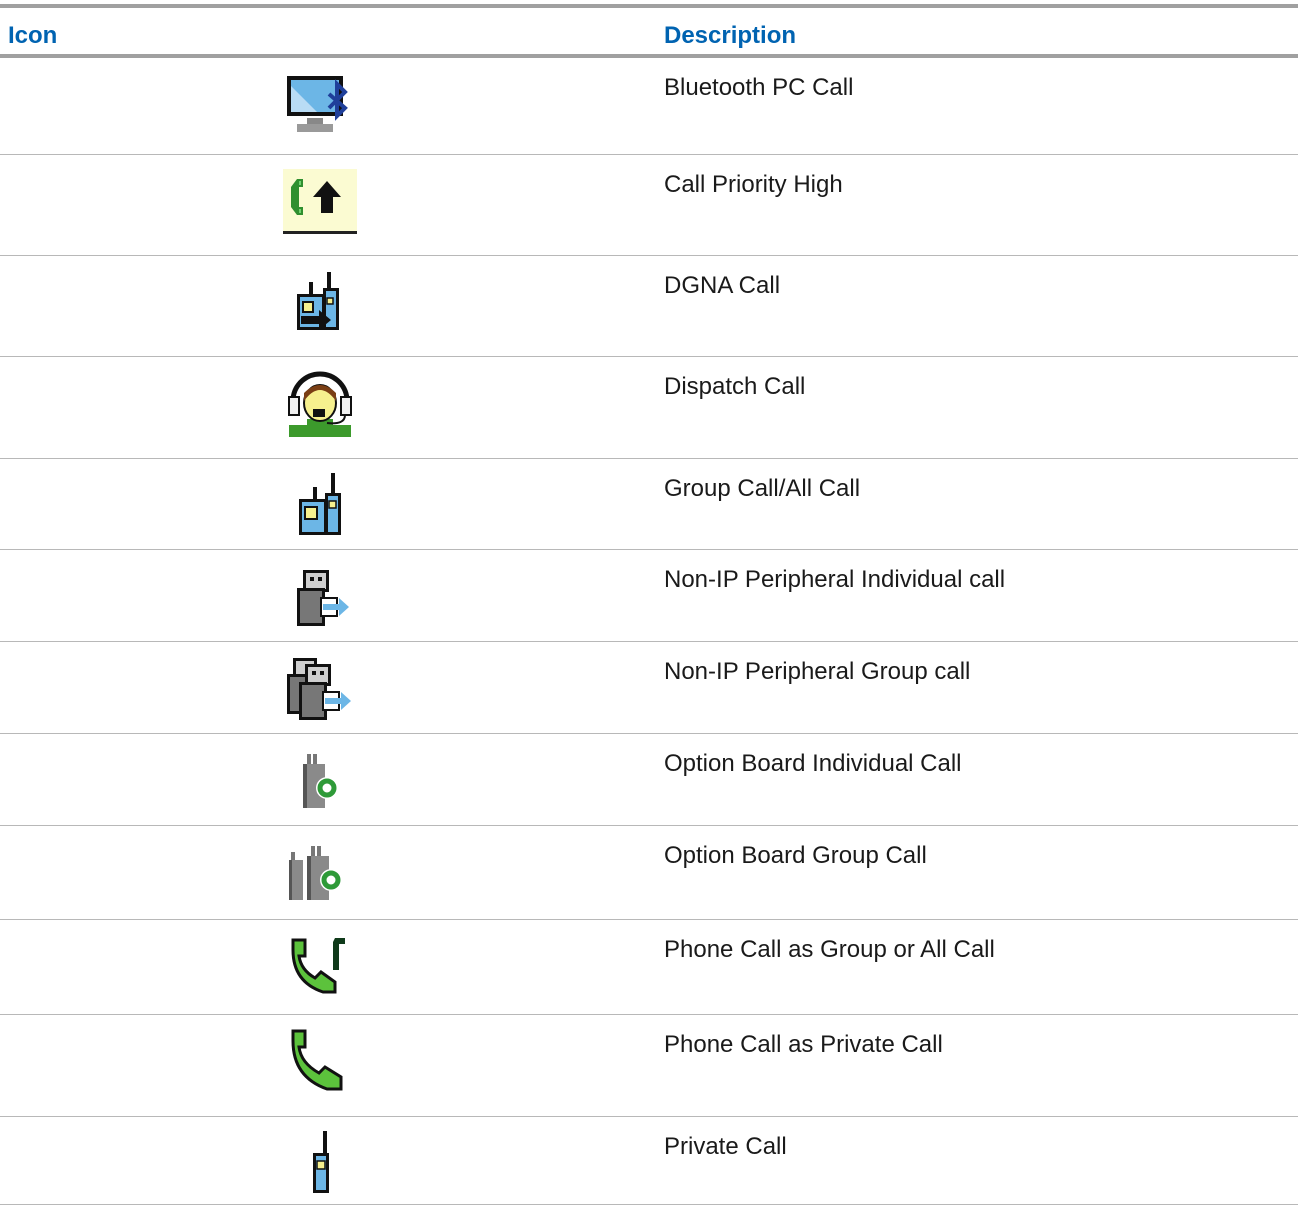 The image size is (1298, 1205). I want to click on row-description: Group Call/All Call, so click(762, 488).